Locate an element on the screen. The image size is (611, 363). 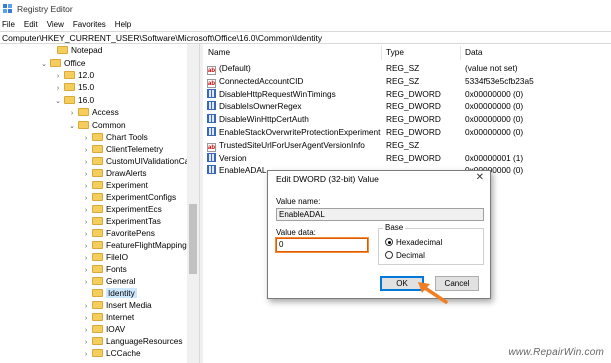
tree-item-fileio: › FileIO is located at coordinates (105, 257).